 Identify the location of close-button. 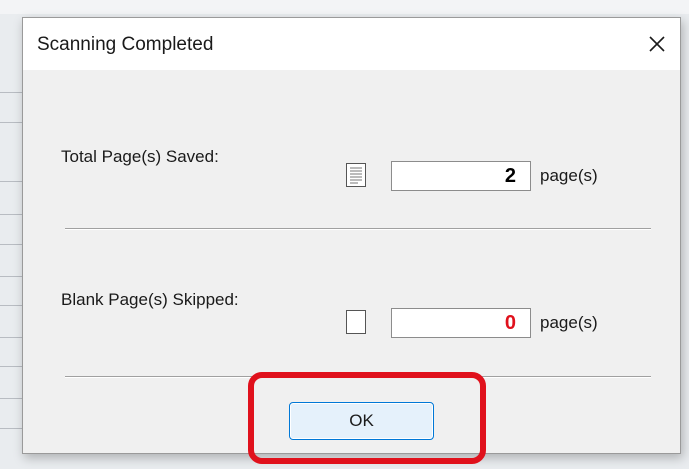
(657, 44).